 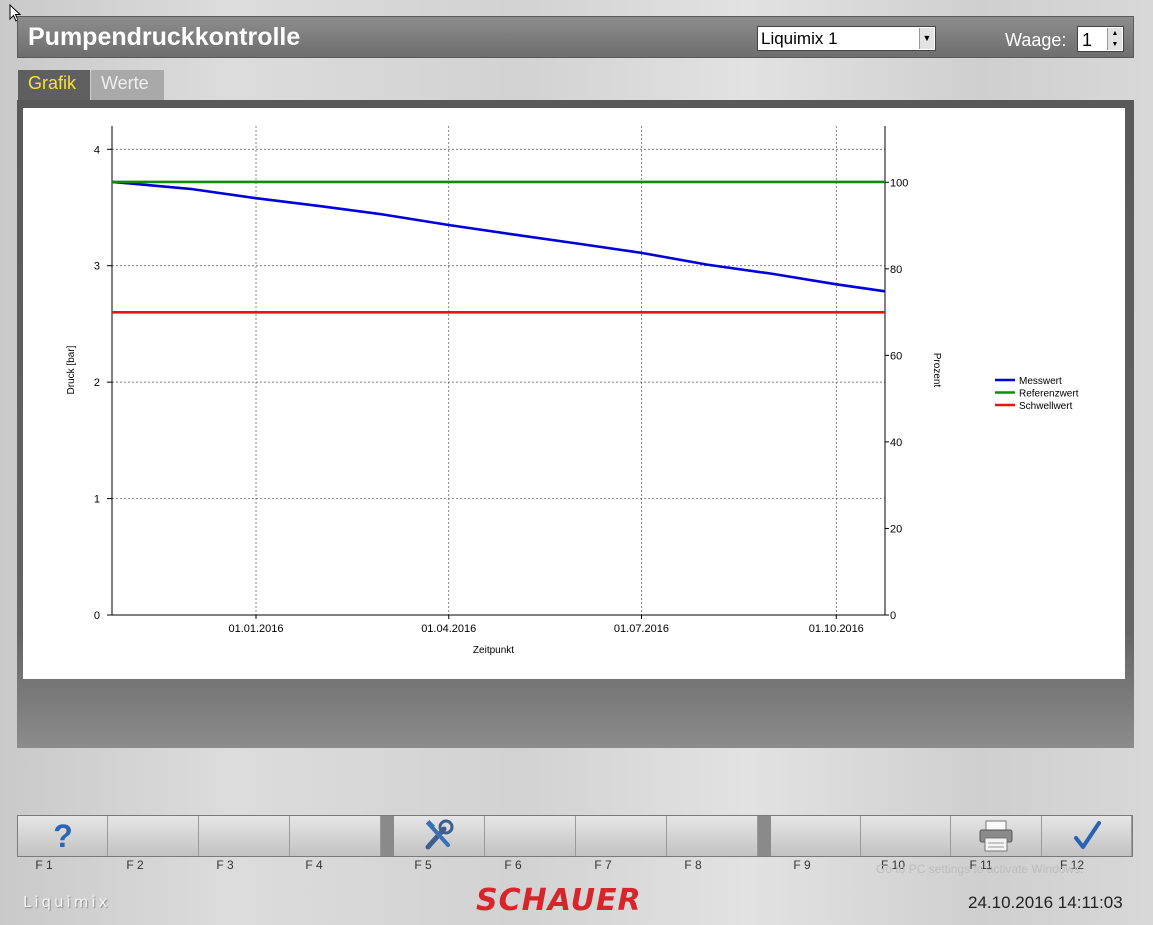 I want to click on y2-tick-label: 60, so click(x=896, y=356).